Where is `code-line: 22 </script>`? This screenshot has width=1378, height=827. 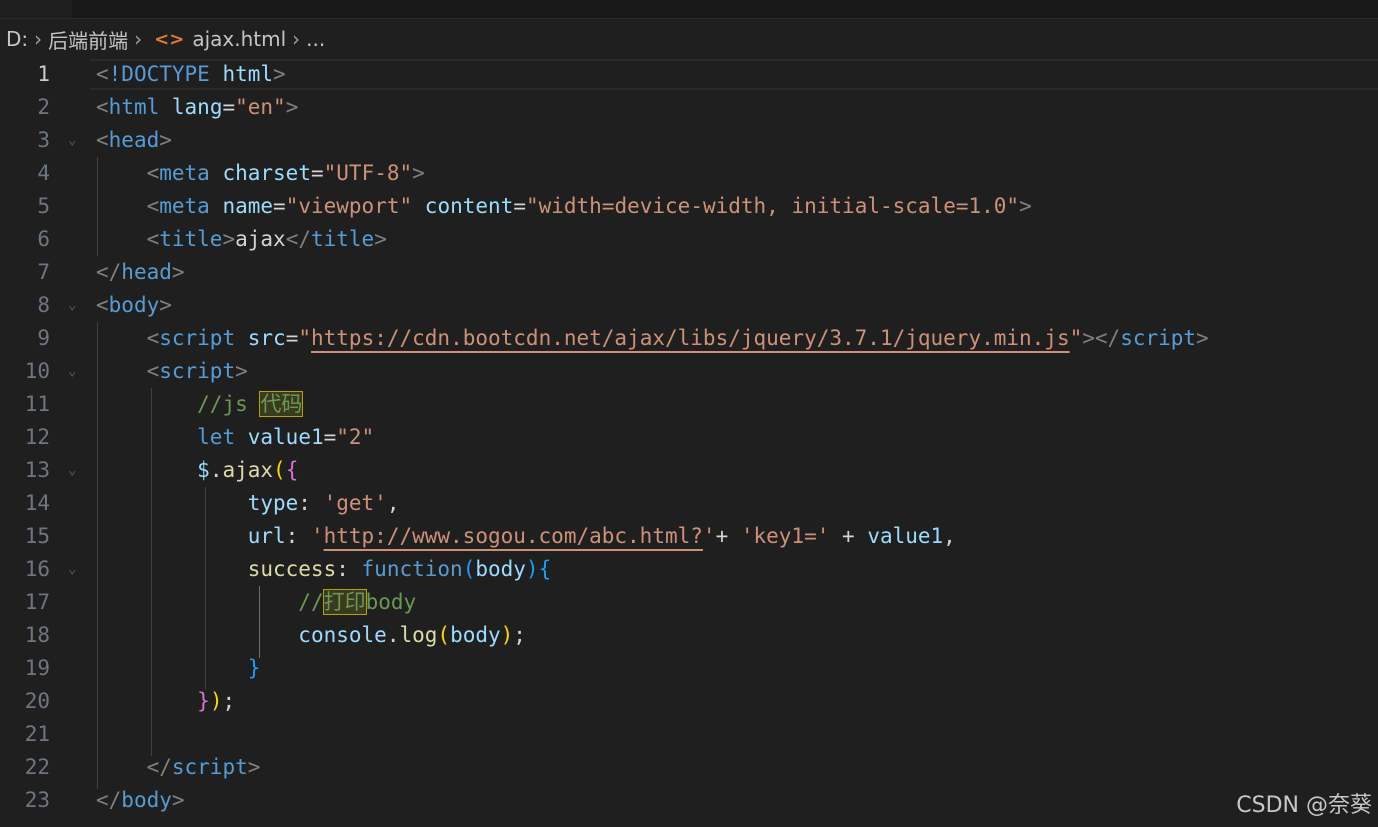
code-line: 22 </script> is located at coordinates (689, 767).